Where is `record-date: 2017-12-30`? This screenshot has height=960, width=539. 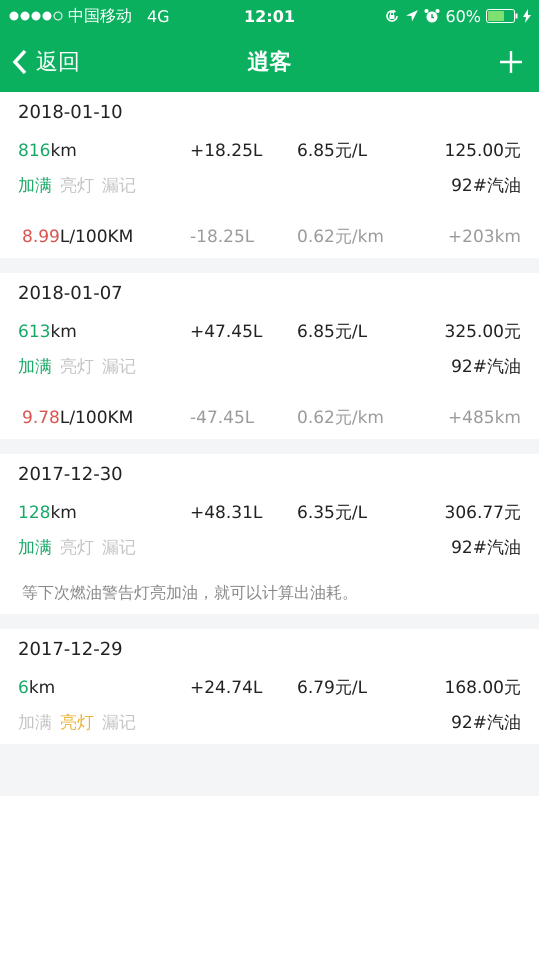
record-date: 2017-12-30 is located at coordinates (71, 474).